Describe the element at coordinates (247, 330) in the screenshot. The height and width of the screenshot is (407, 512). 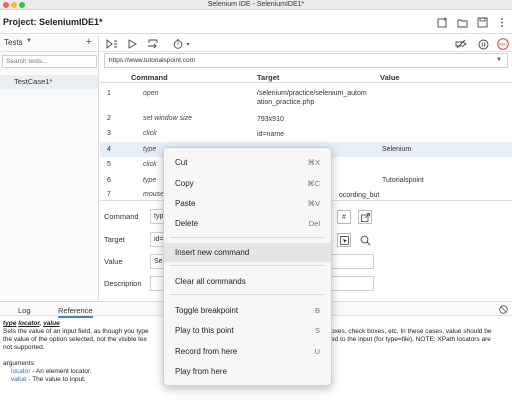
I see `menu-item-play-to-this-point: Play to this point S` at that location.